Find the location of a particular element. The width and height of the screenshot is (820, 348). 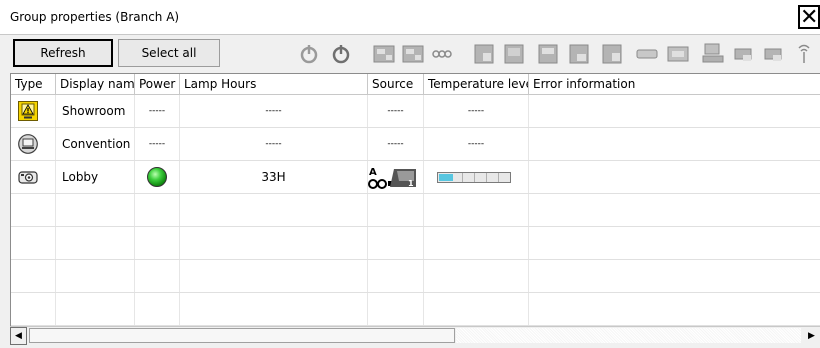

temperature-level-fill is located at coordinates (446, 177).